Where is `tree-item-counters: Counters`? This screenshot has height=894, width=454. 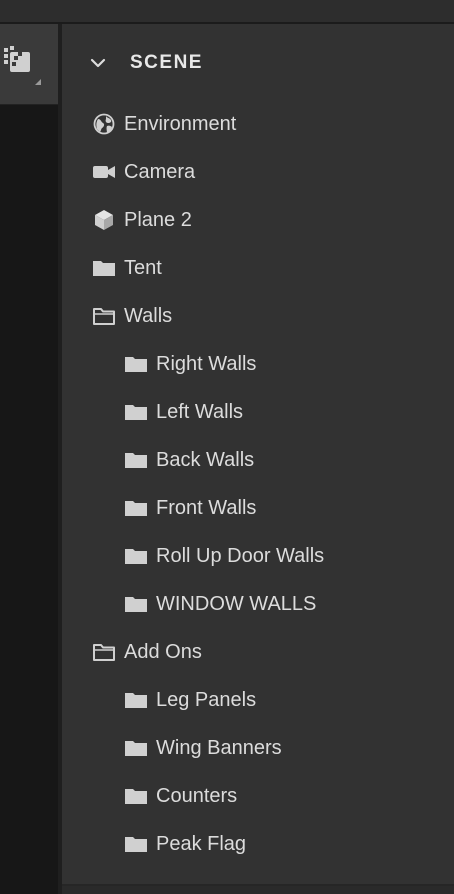
tree-item-counters: Counters is located at coordinates (180, 796).